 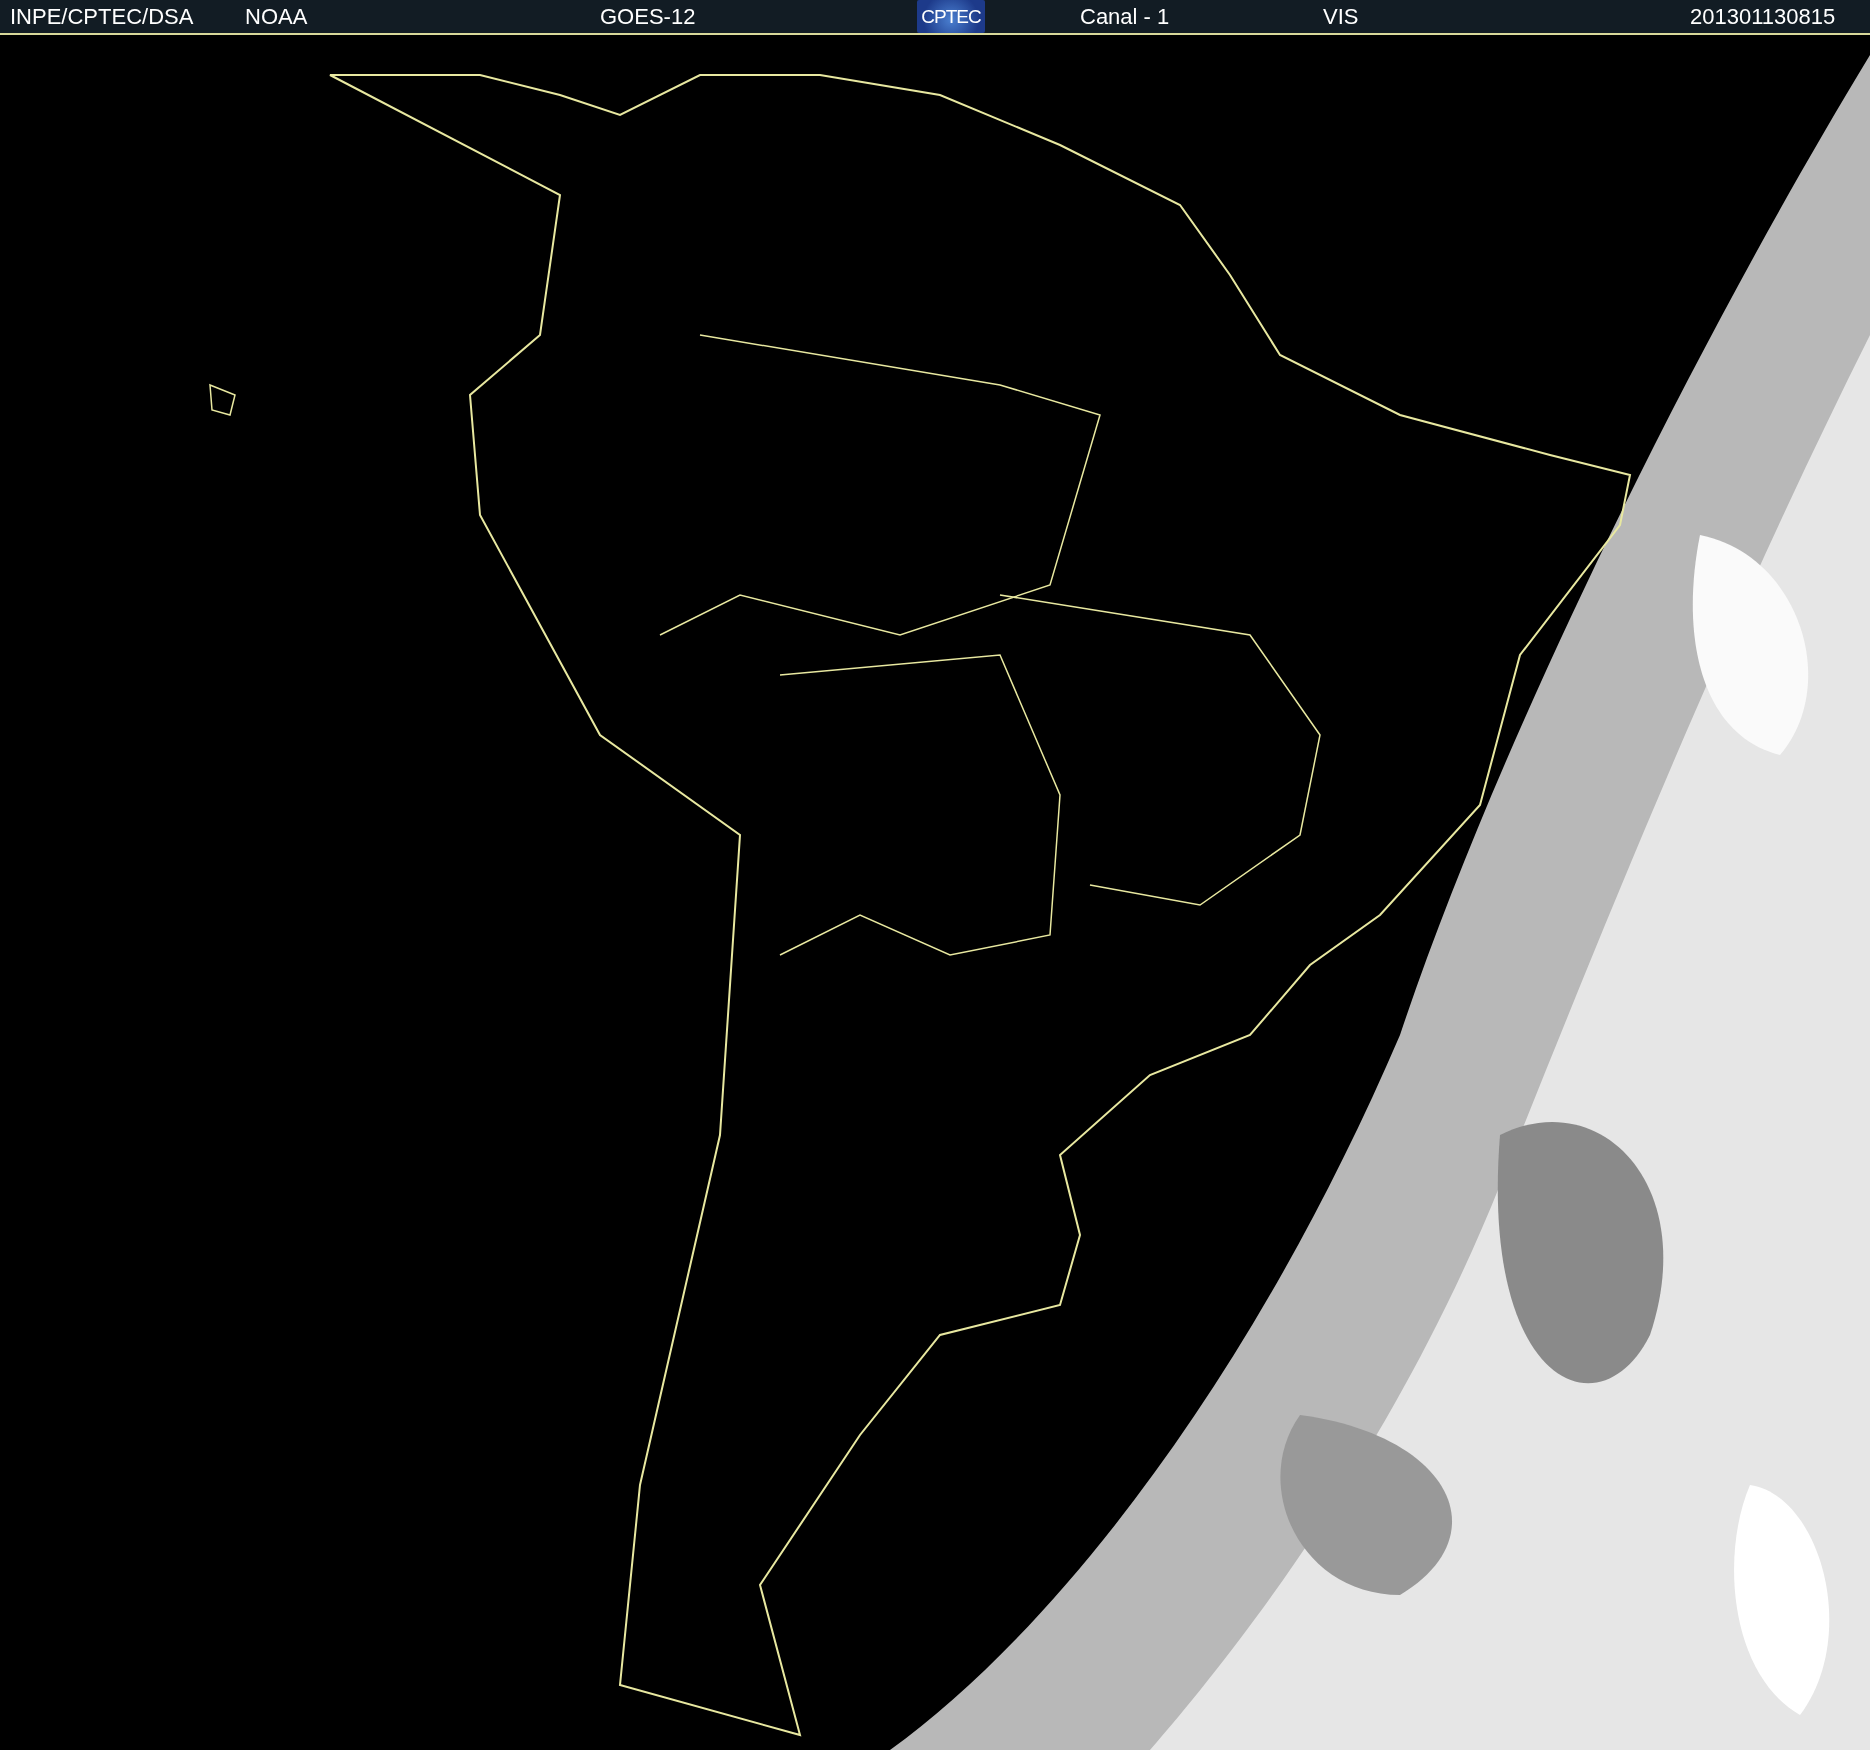 What do you see at coordinates (951, 16) in the screenshot?
I see `logo: CPTEC` at bounding box center [951, 16].